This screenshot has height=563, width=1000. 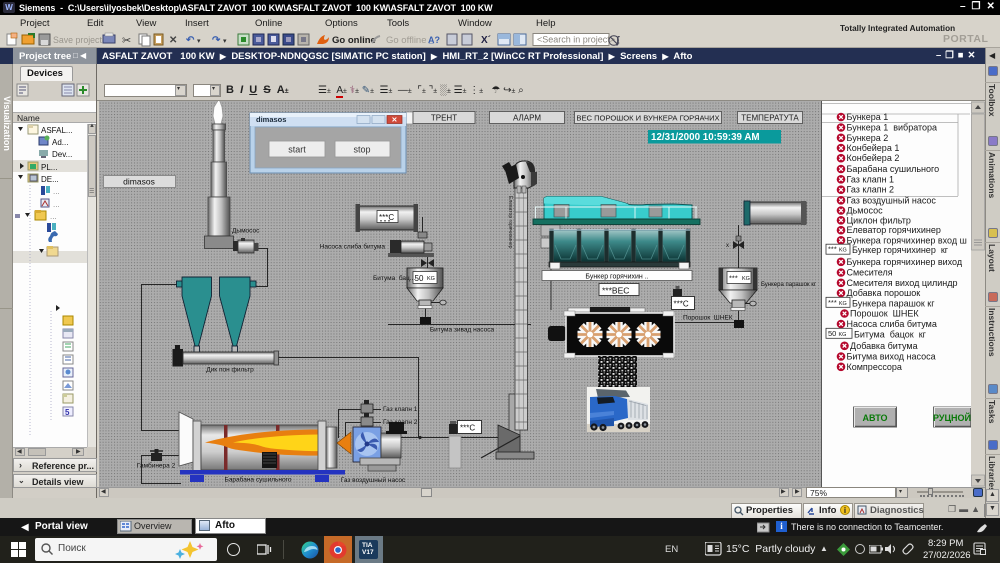 I want to click on svg-text: 50, so click(x=419, y=278).